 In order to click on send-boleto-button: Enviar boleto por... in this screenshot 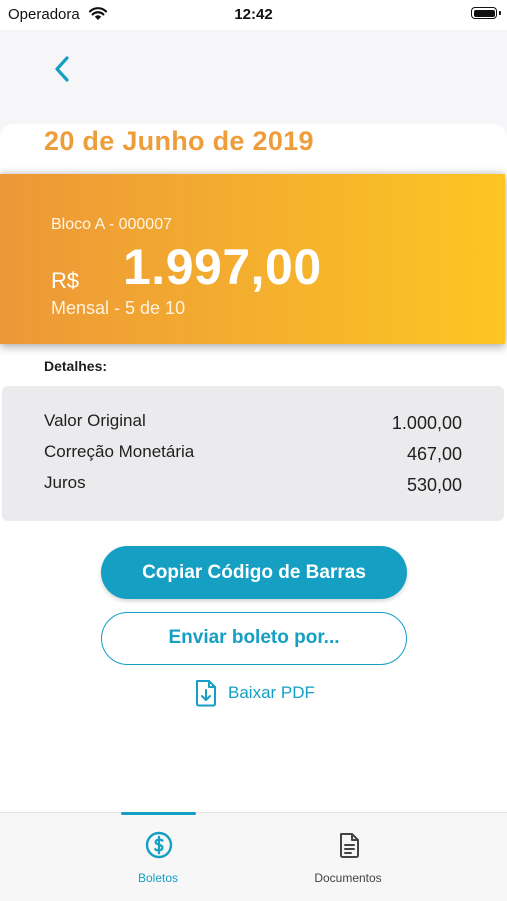, I will do `click(254, 638)`.